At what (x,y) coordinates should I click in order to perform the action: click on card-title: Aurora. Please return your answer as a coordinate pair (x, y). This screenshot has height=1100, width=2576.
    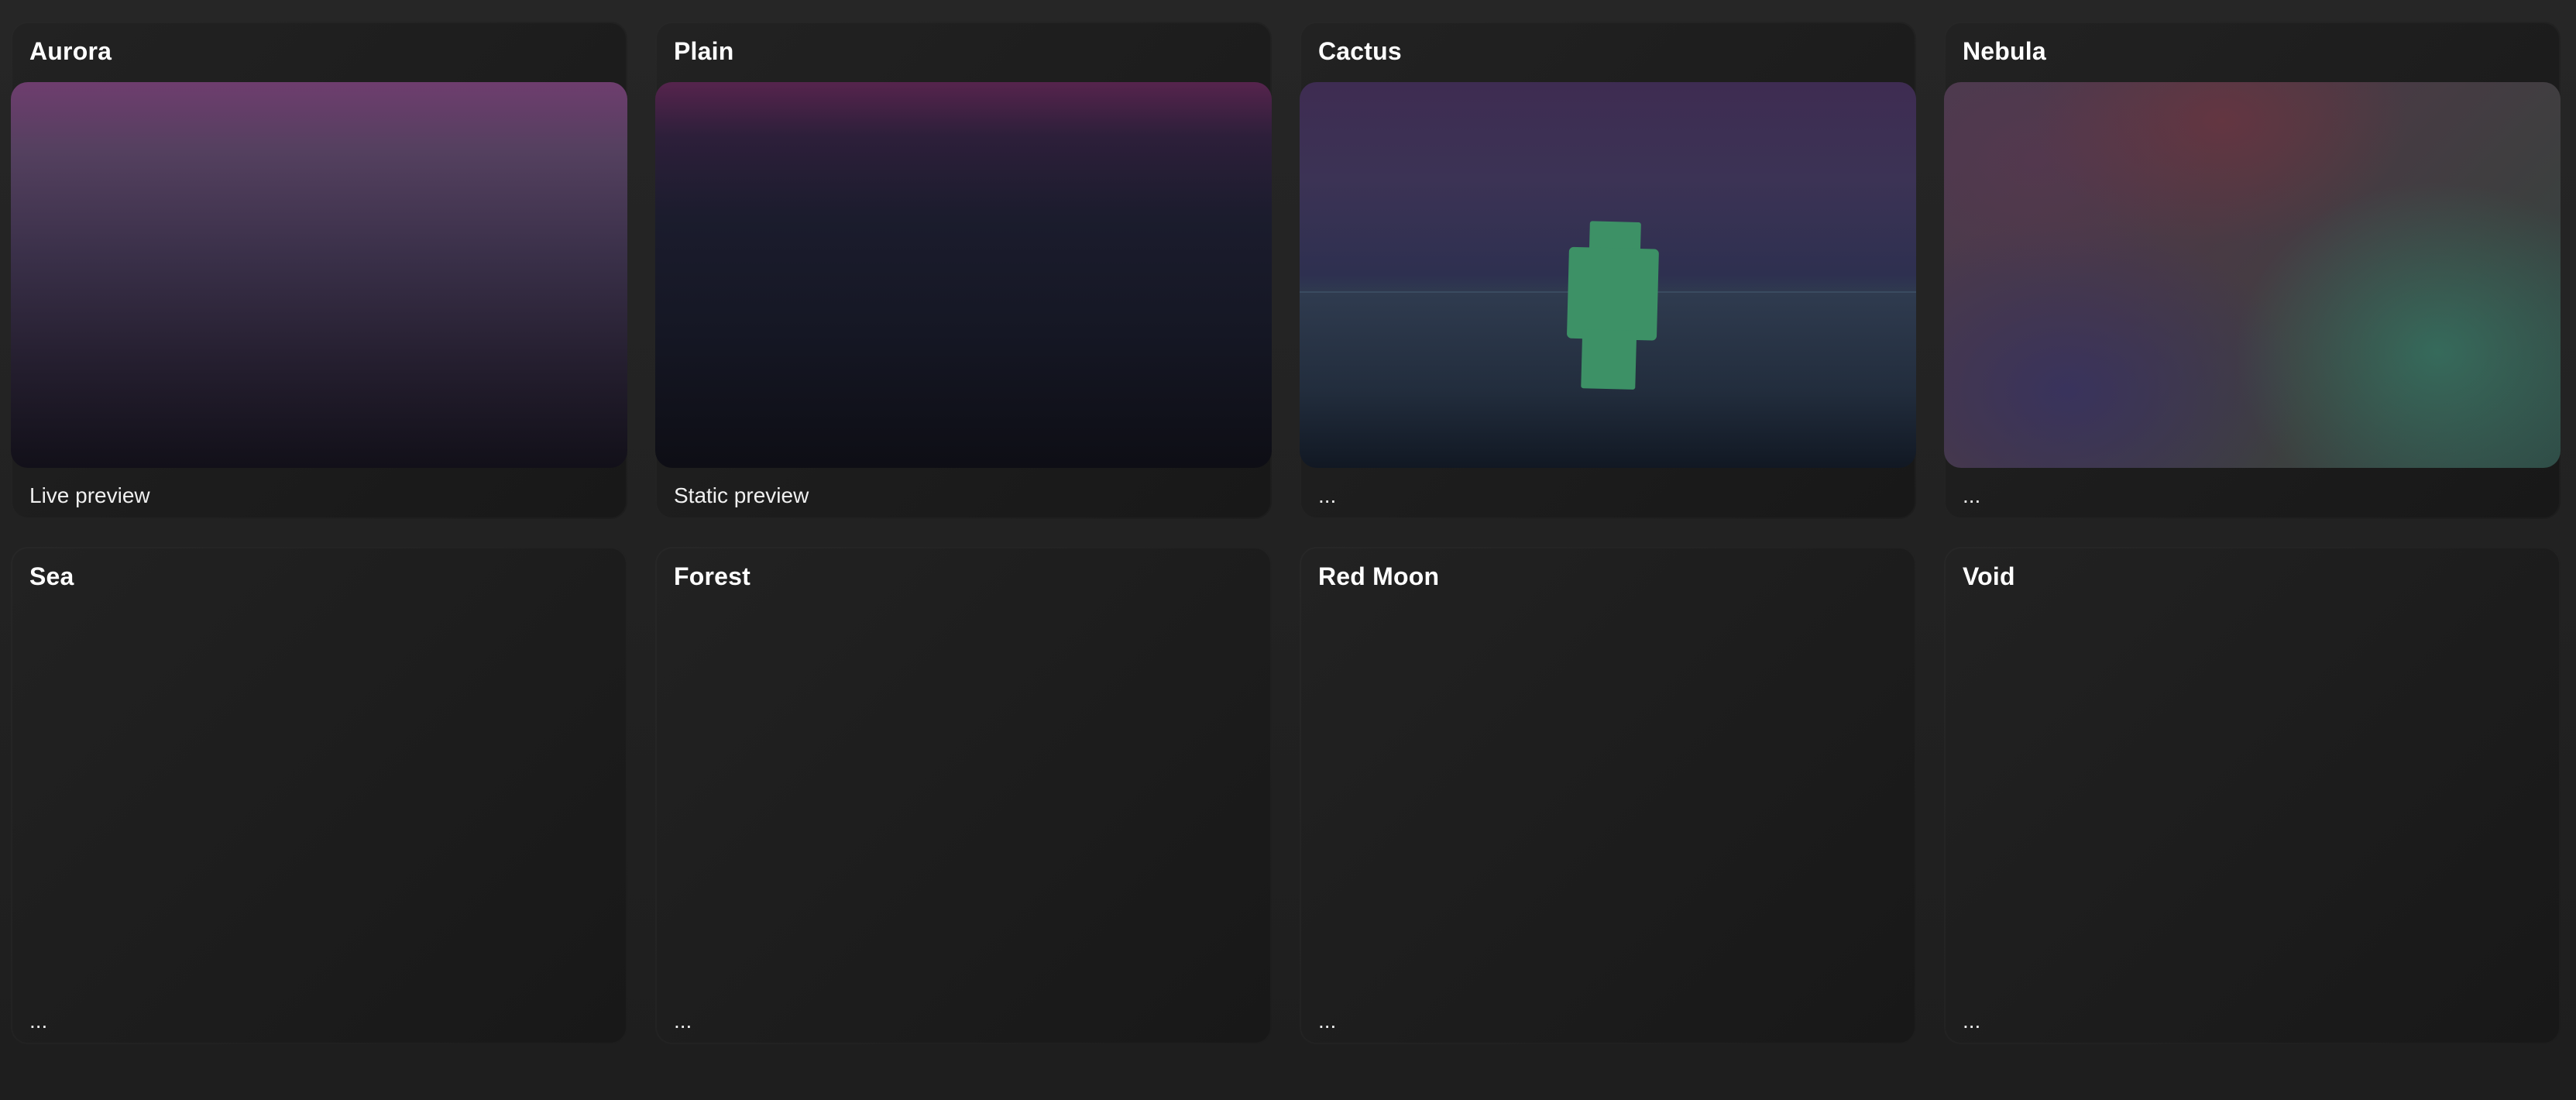
    Looking at the image, I should click on (70, 51).